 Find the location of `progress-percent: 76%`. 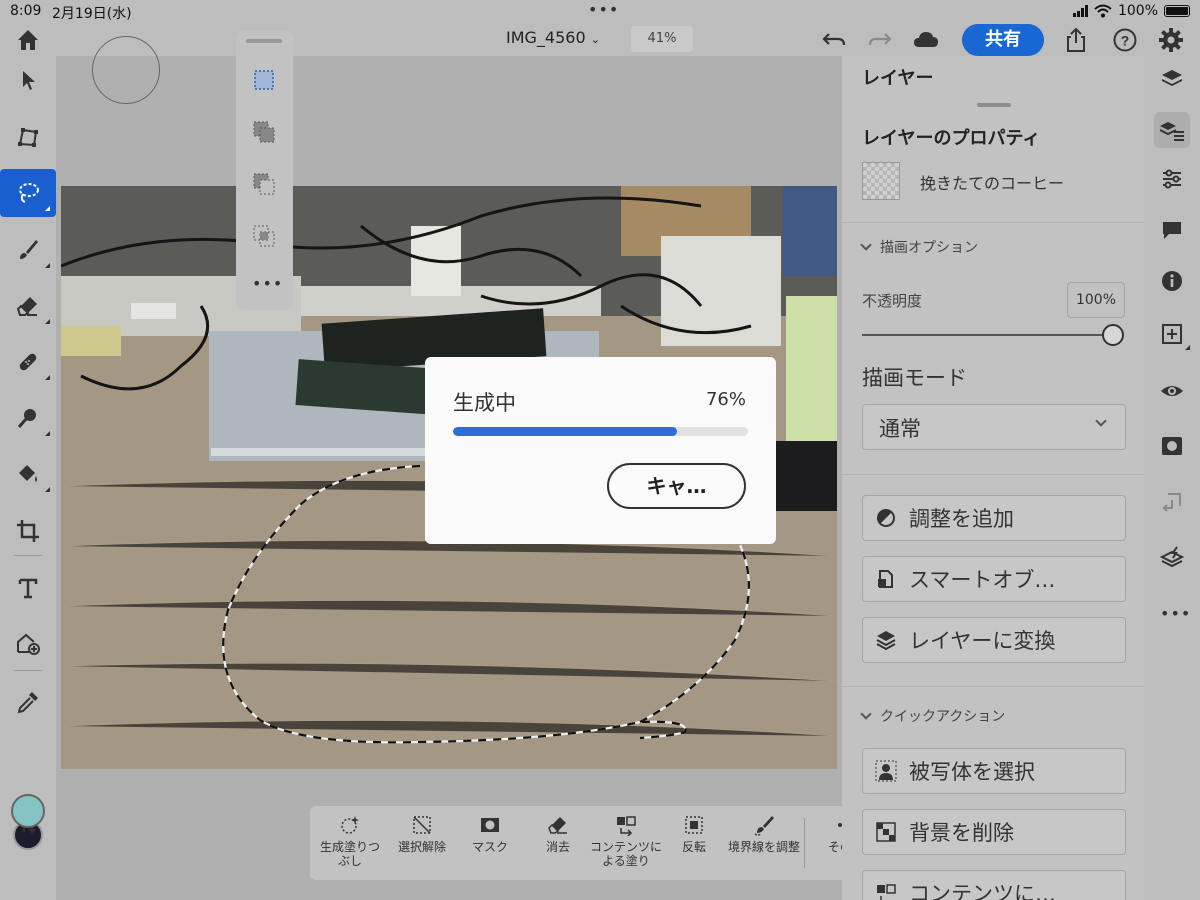

progress-percent: 76% is located at coordinates (725, 399).